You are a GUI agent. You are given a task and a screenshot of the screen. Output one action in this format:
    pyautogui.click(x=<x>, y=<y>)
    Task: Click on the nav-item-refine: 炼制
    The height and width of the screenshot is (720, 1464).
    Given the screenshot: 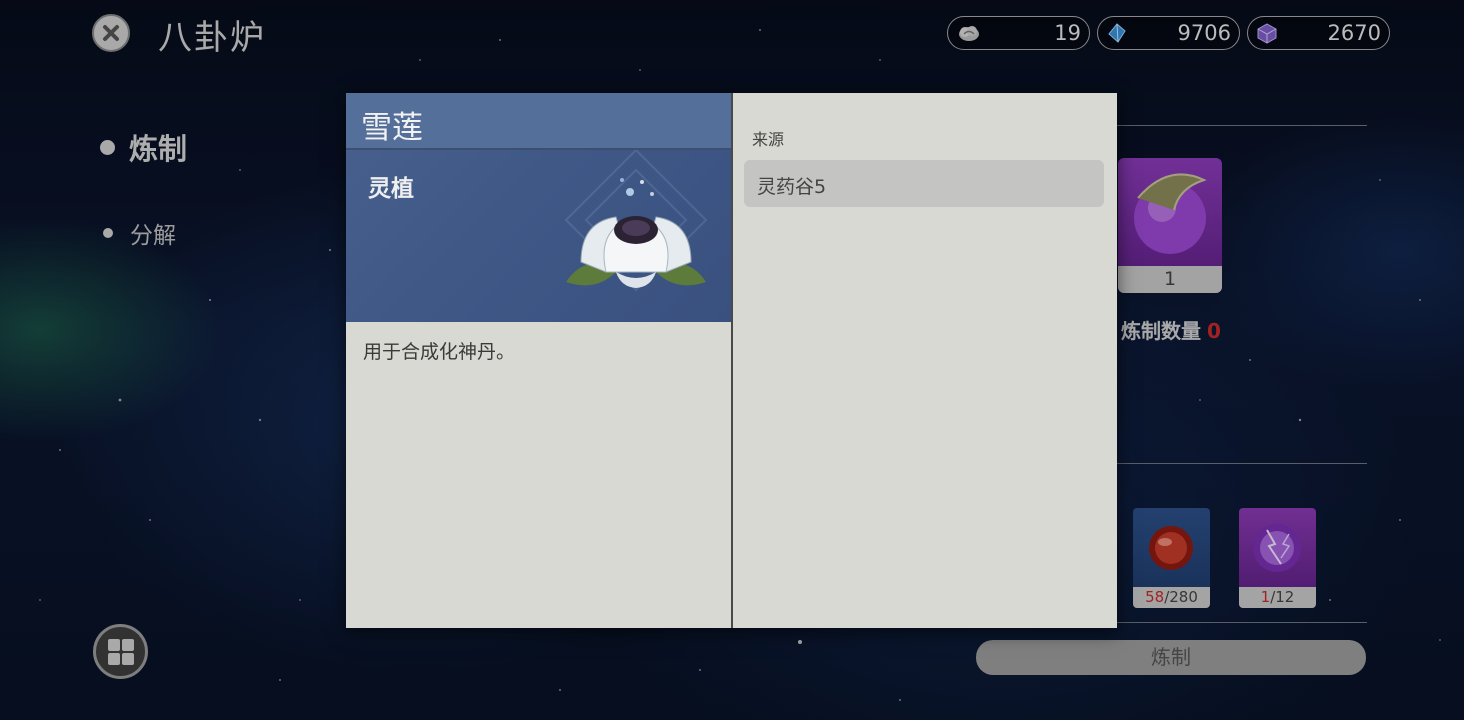 What is the action you would take?
    pyautogui.click(x=143, y=147)
    